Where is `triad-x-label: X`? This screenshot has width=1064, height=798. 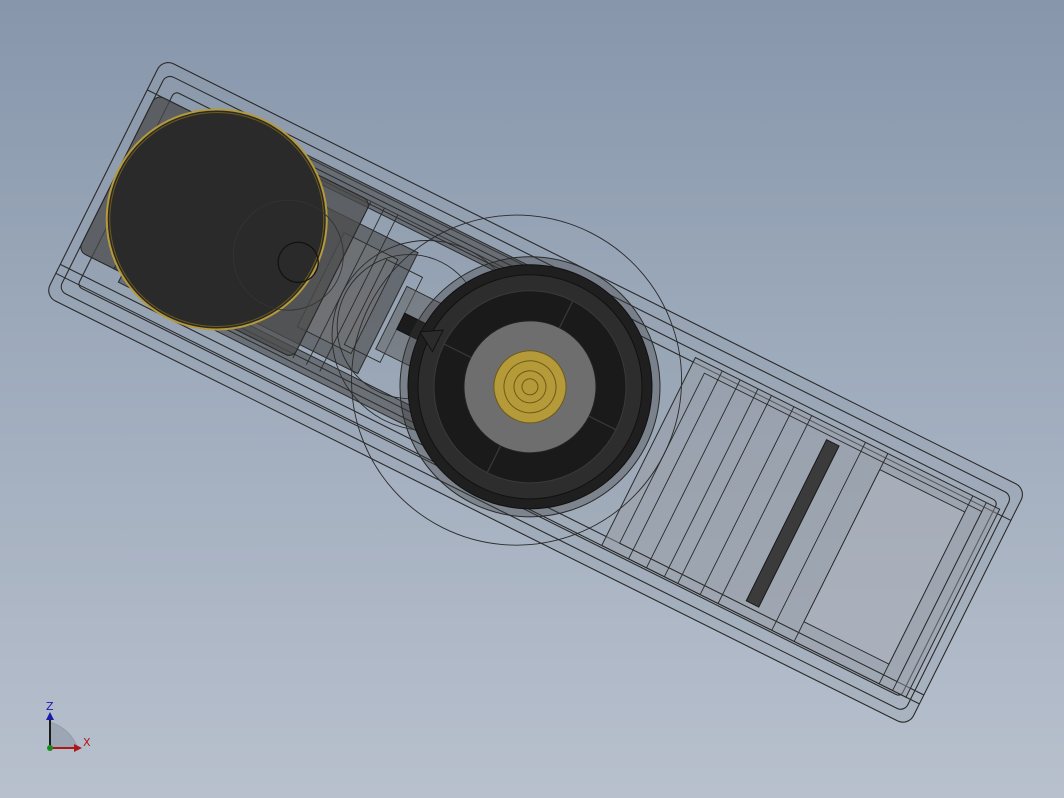
triad-x-label: X is located at coordinates (87, 742).